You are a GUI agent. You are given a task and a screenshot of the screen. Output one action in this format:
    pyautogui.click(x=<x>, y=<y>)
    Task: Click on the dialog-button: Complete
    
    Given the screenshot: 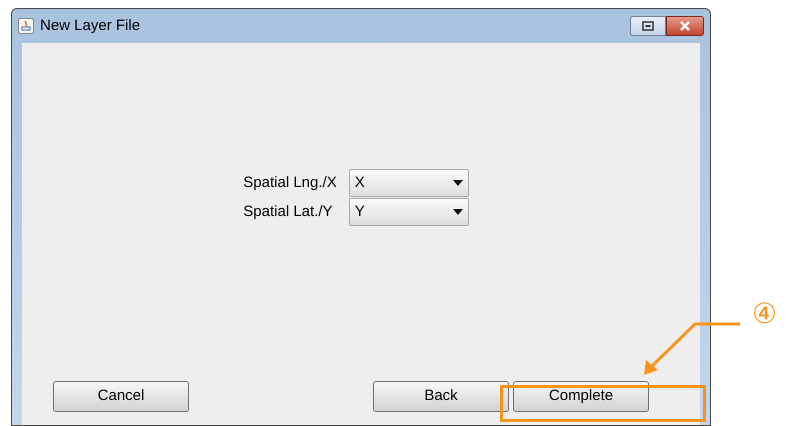 What is the action you would take?
    pyautogui.click(x=581, y=396)
    